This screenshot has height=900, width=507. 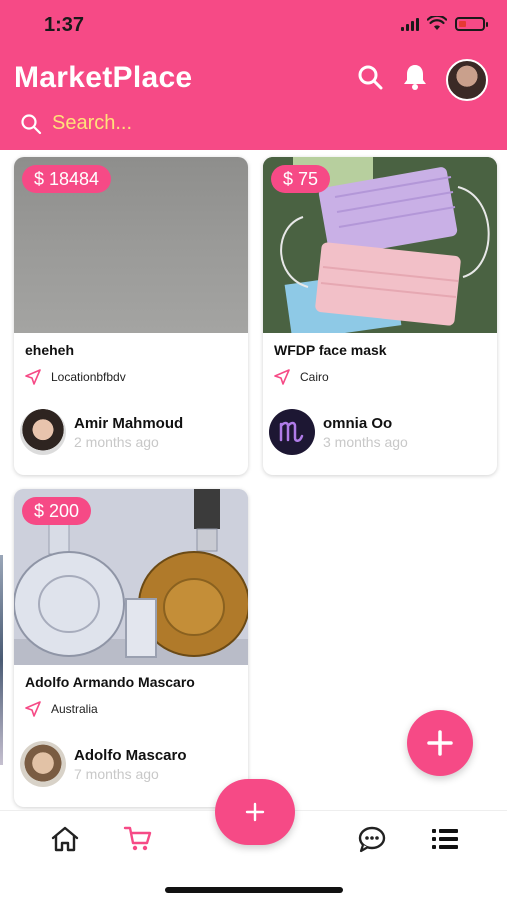 What do you see at coordinates (74, 709) in the screenshot?
I see `location-text: Australia` at bounding box center [74, 709].